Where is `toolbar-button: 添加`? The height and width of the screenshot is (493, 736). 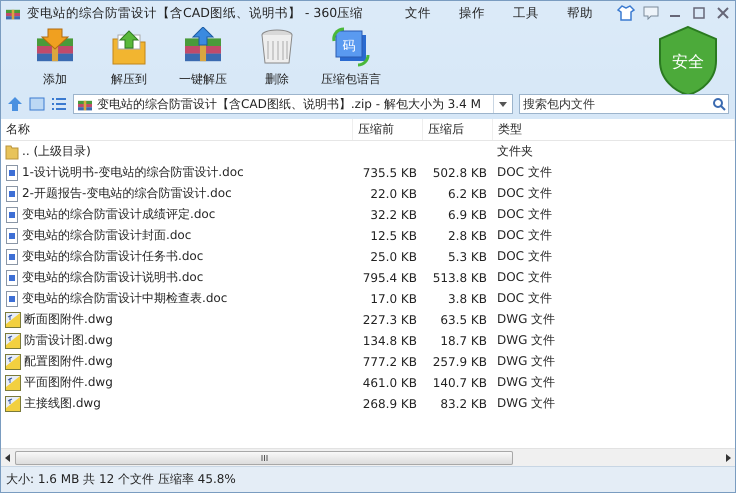 toolbar-button: 添加 is located at coordinates (55, 57).